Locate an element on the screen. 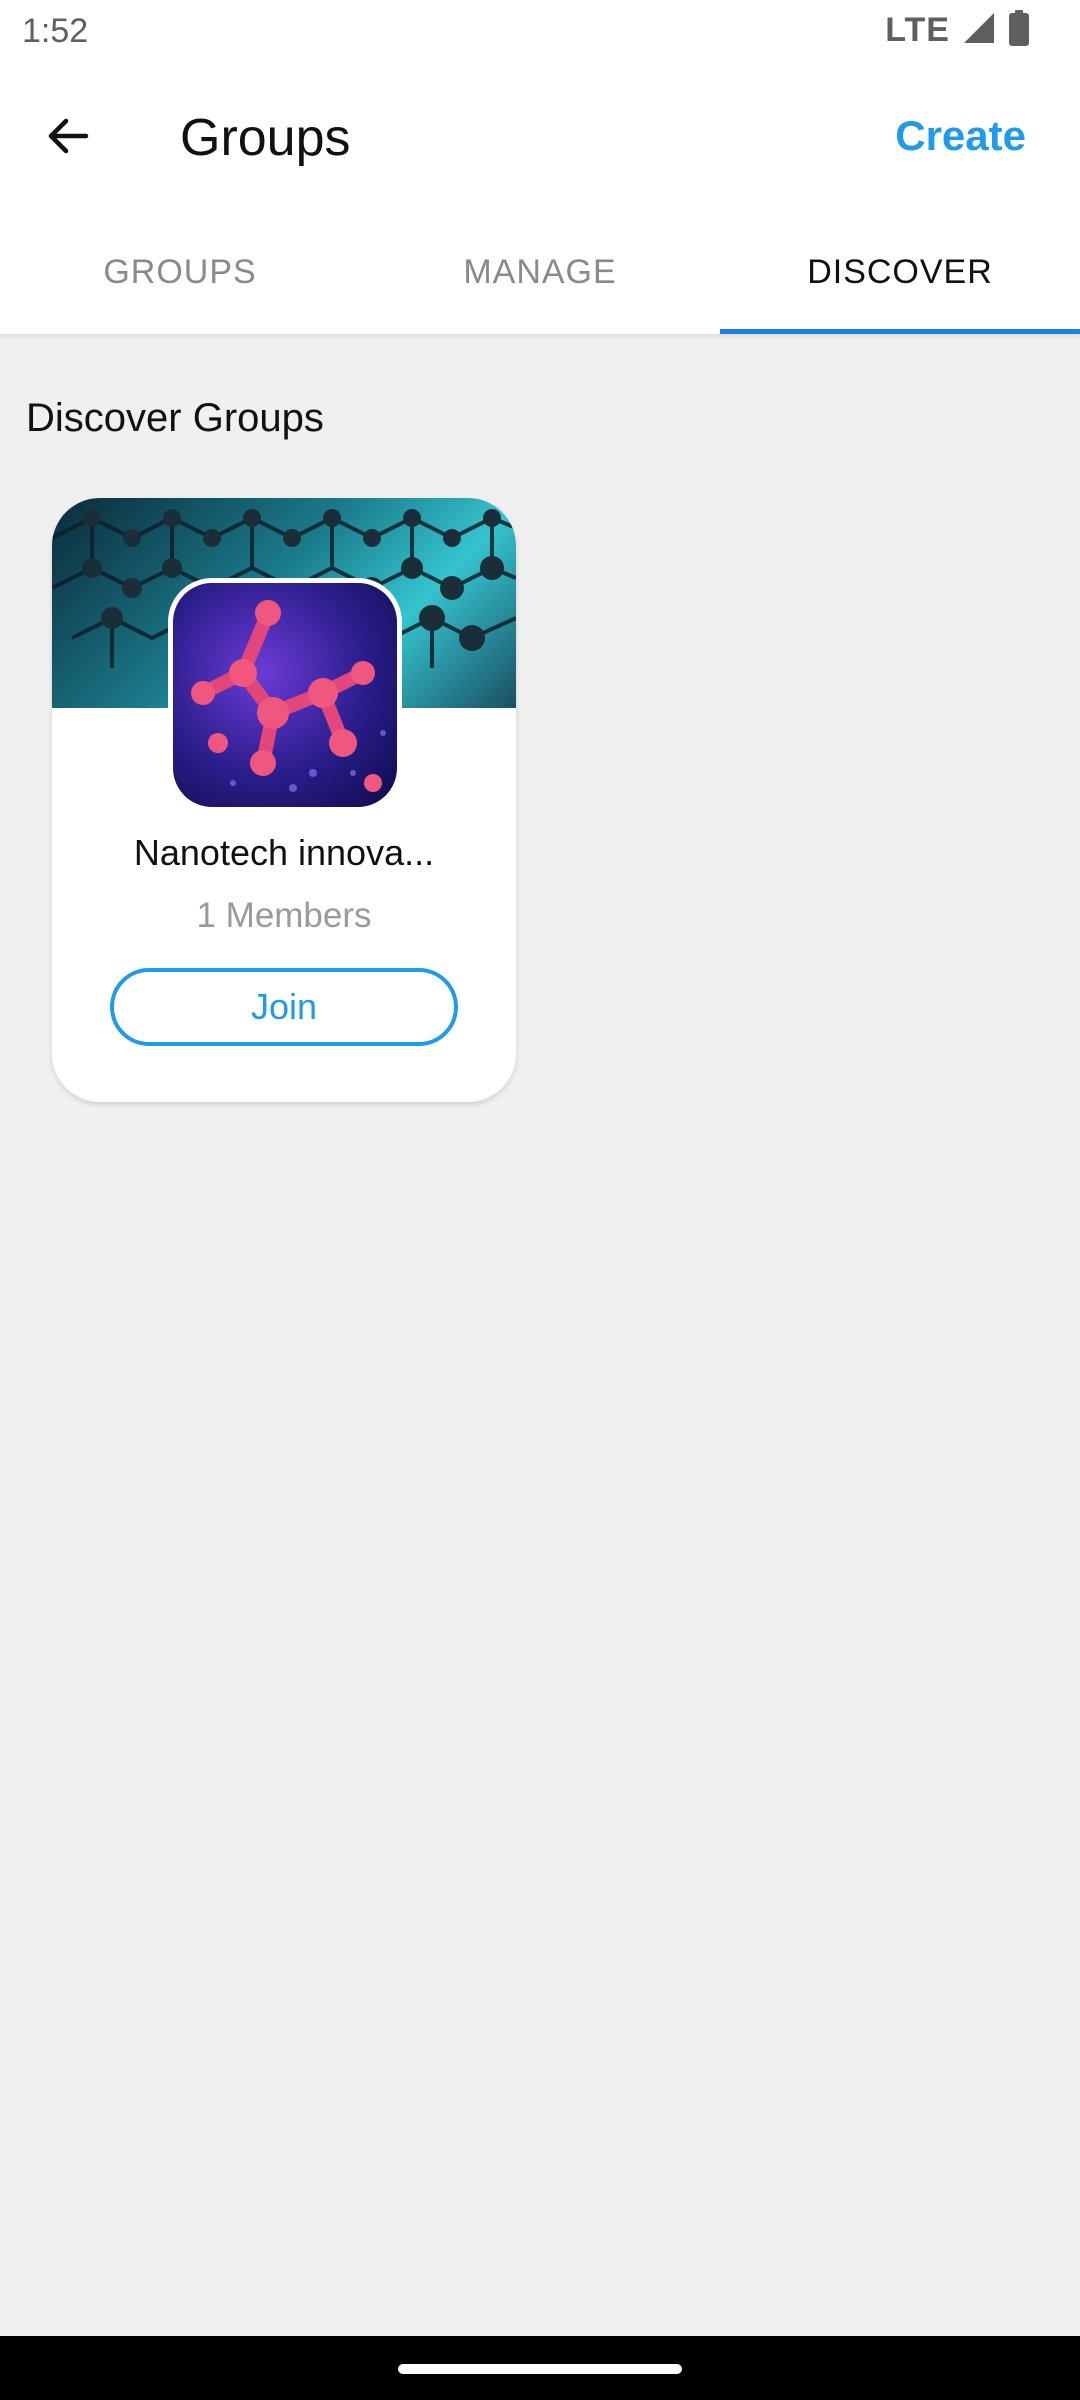  create-button: Create is located at coordinates (960, 136).